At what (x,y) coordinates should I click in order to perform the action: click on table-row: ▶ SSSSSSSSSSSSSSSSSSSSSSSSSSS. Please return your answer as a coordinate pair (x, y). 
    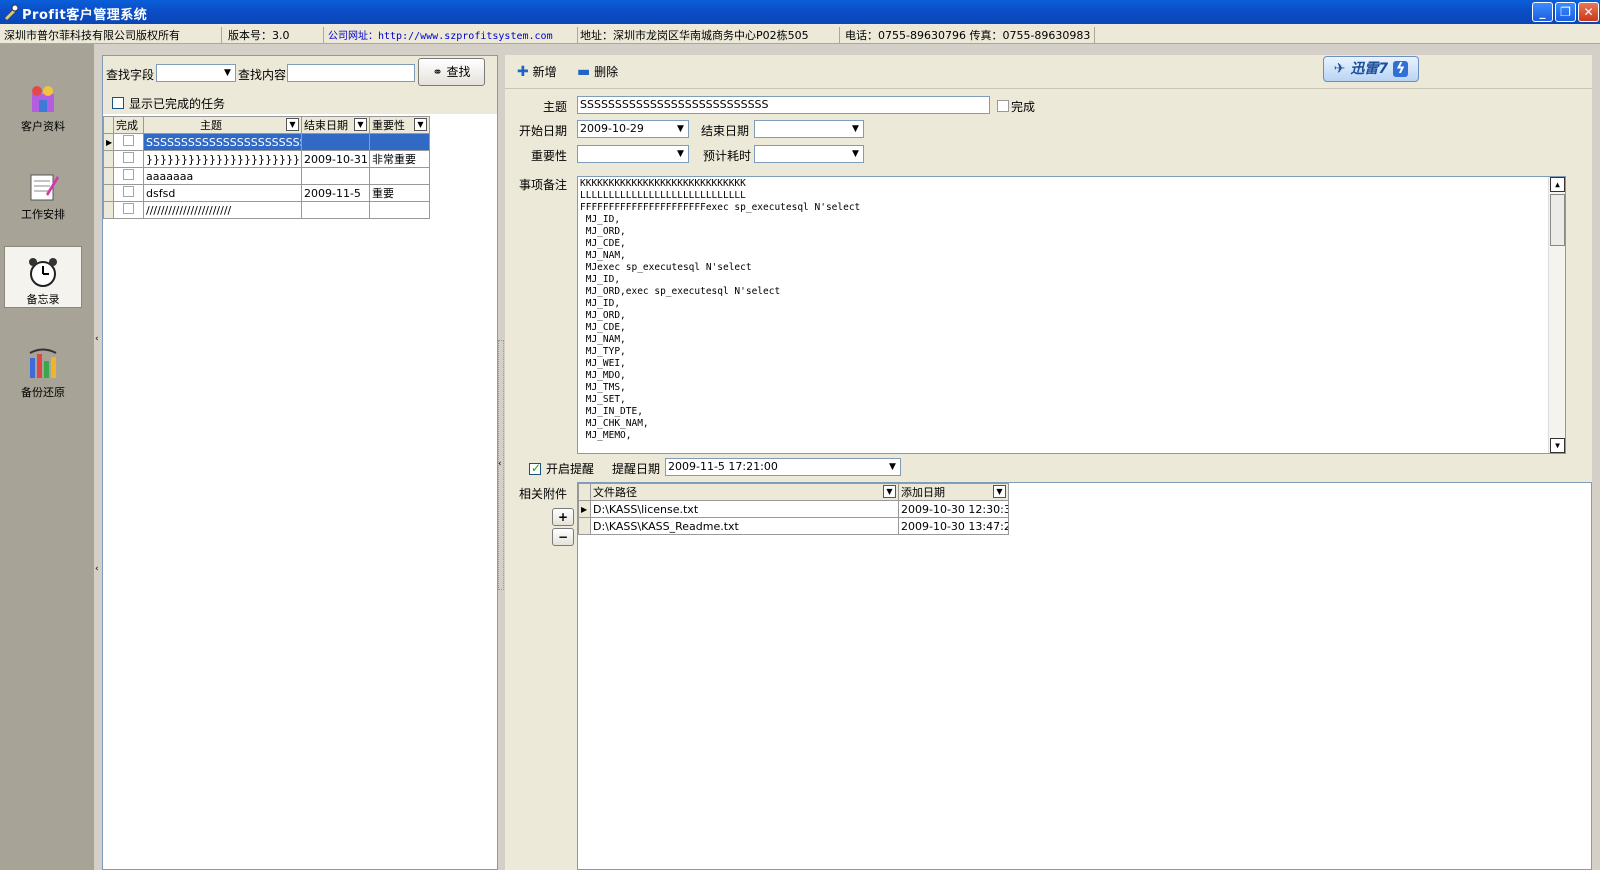
    Looking at the image, I should click on (266, 142).